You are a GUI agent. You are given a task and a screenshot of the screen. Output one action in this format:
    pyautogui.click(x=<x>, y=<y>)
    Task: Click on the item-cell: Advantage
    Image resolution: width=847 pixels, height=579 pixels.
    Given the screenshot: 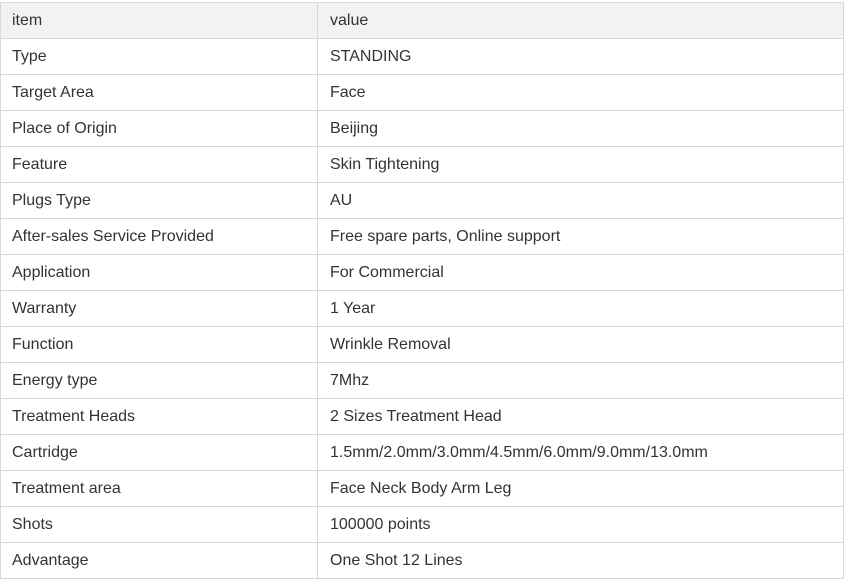 What is the action you would take?
    pyautogui.click(x=159, y=560)
    